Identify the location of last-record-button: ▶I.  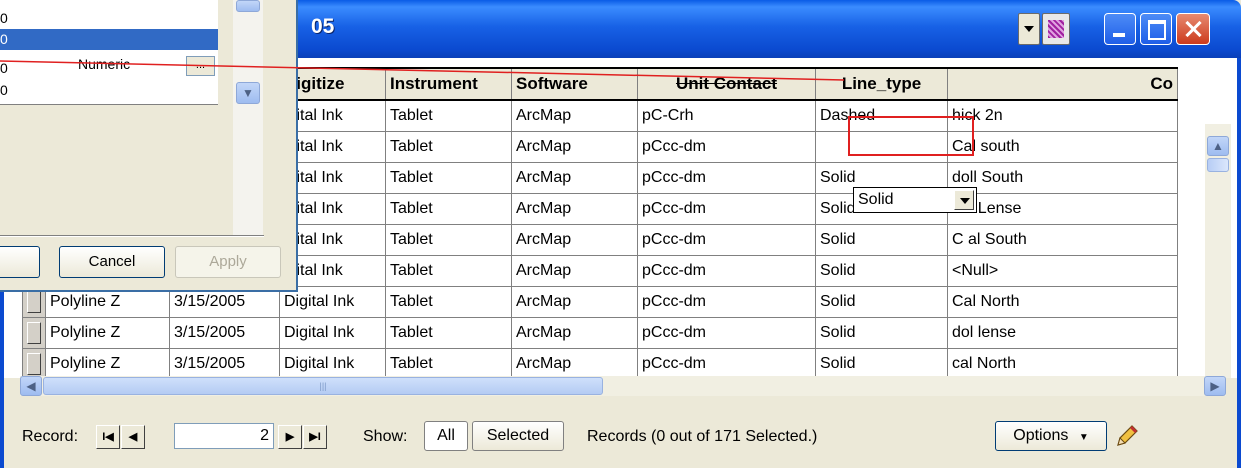
(315, 437).